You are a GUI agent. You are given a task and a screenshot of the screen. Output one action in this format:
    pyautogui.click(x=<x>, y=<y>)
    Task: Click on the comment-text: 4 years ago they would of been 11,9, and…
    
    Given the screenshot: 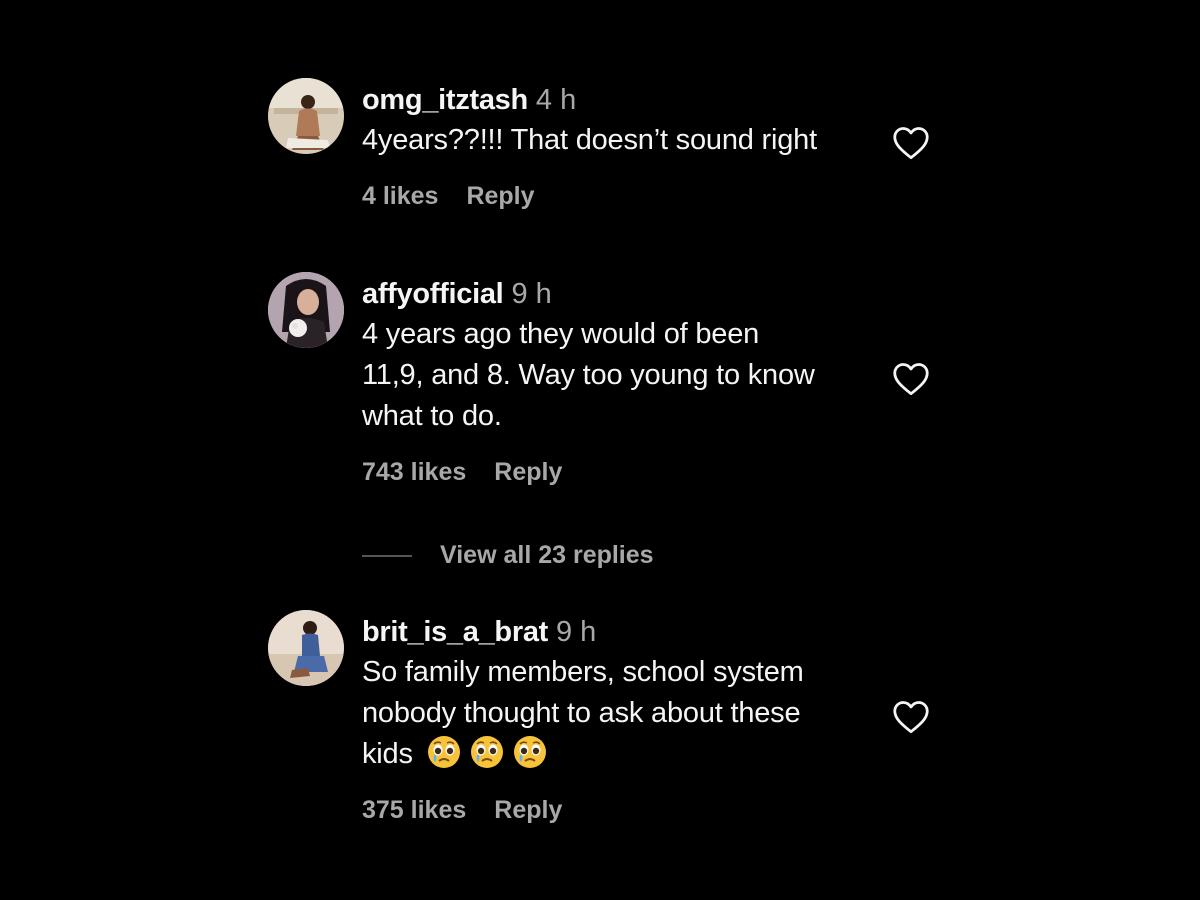 What is the action you would take?
    pyautogui.click(x=622, y=375)
    